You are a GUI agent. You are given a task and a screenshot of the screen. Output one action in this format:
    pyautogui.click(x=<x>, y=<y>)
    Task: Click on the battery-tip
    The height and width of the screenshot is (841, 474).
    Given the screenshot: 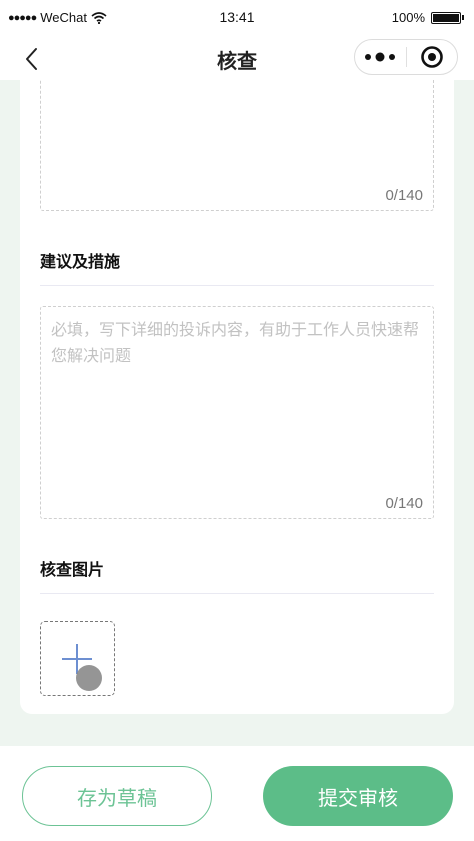 What is the action you would take?
    pyautogui.click(x=463, y=17)
    